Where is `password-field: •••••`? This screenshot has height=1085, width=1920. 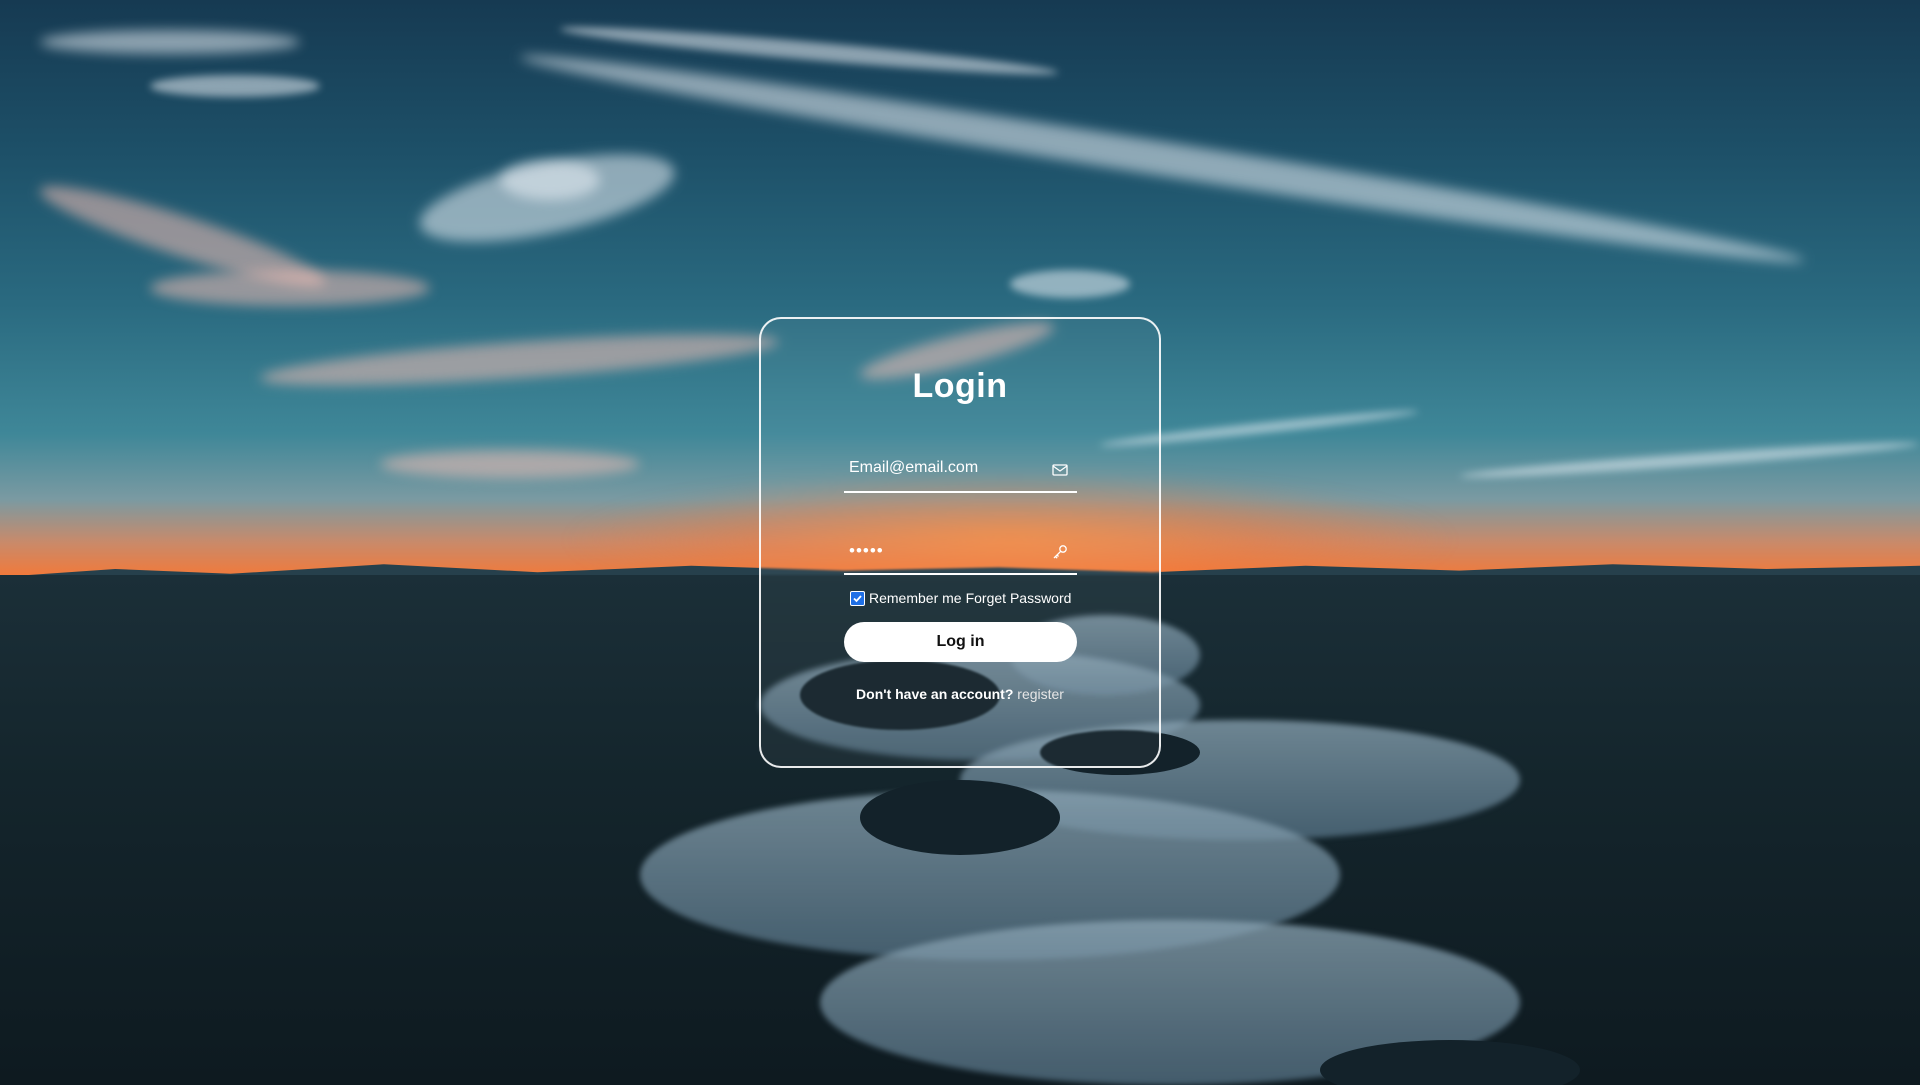
password-field: ••••• is located at coordinates (960, 554).